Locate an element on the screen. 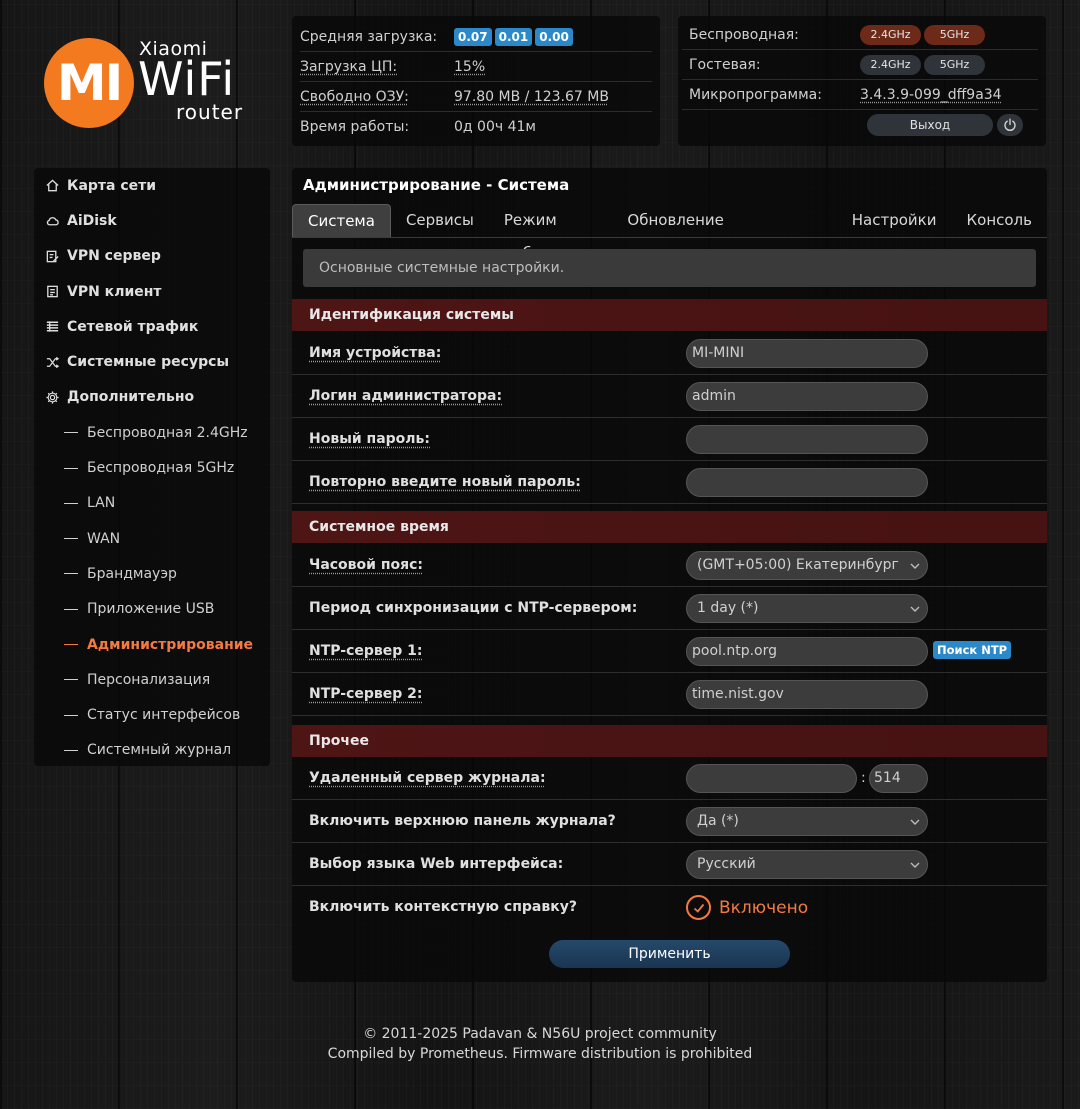  sidebar-item-advanced: Дополнительно is located at coordinates (152, 397).